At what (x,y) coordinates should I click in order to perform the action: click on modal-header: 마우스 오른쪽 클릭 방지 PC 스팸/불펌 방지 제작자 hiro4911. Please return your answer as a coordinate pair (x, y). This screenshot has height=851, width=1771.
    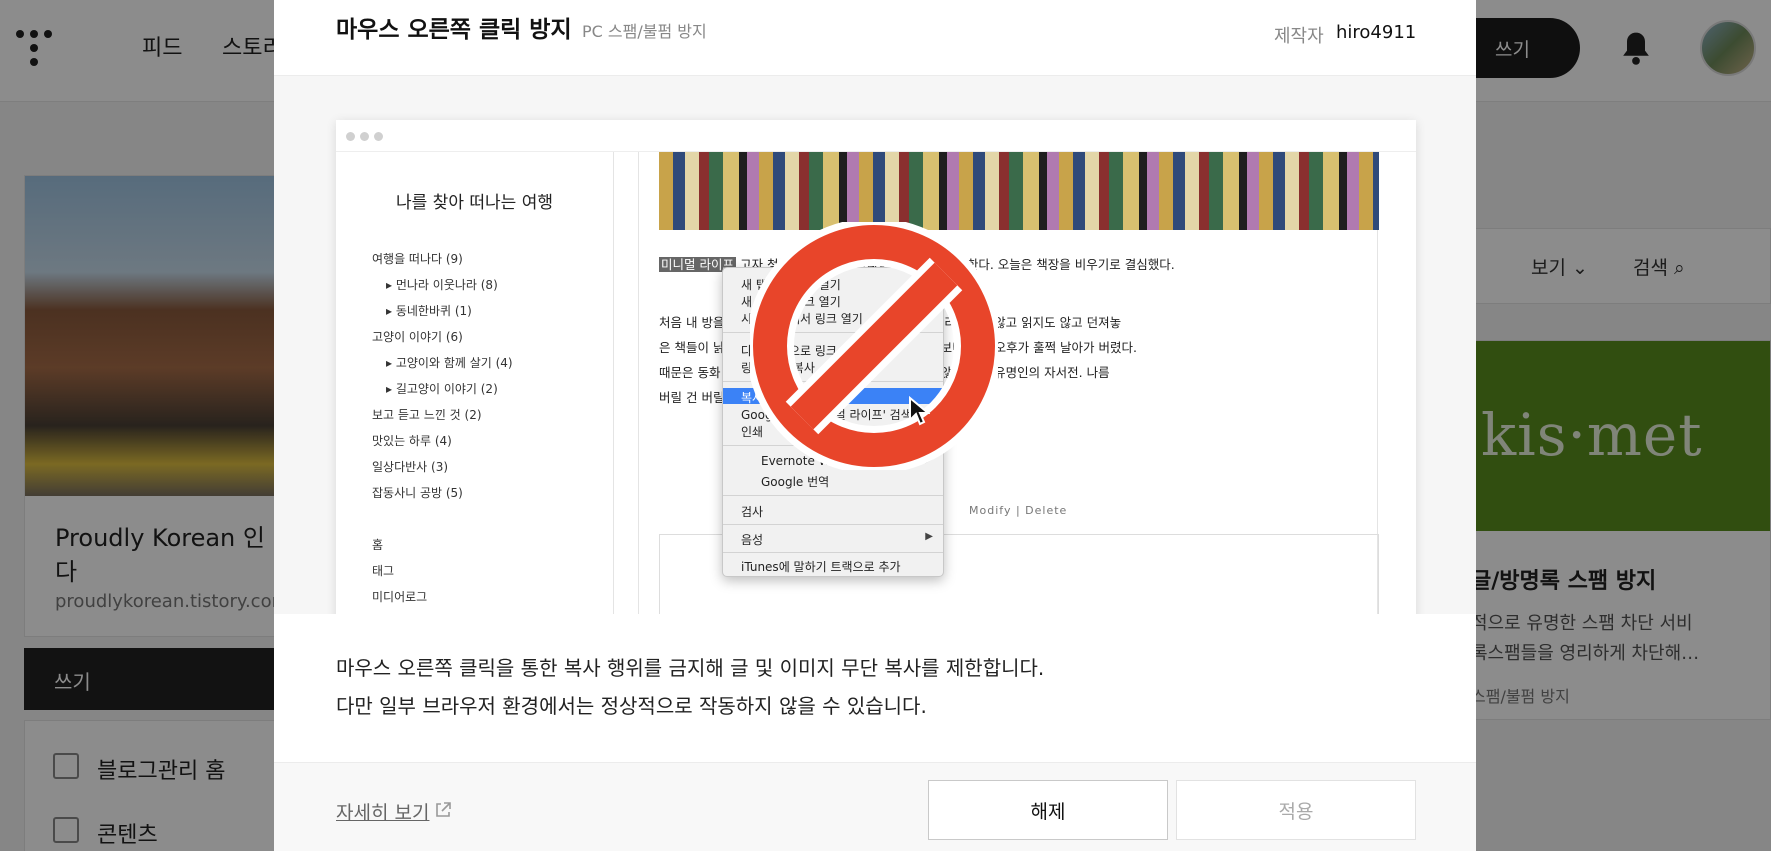
    Looking at the image, I should click on (875, 38).